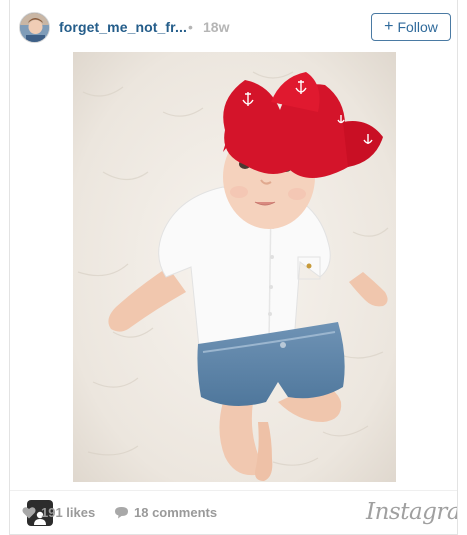 This screenshot has width=467, height=535. I want to click on plus-icon: +, so click(389, 26).